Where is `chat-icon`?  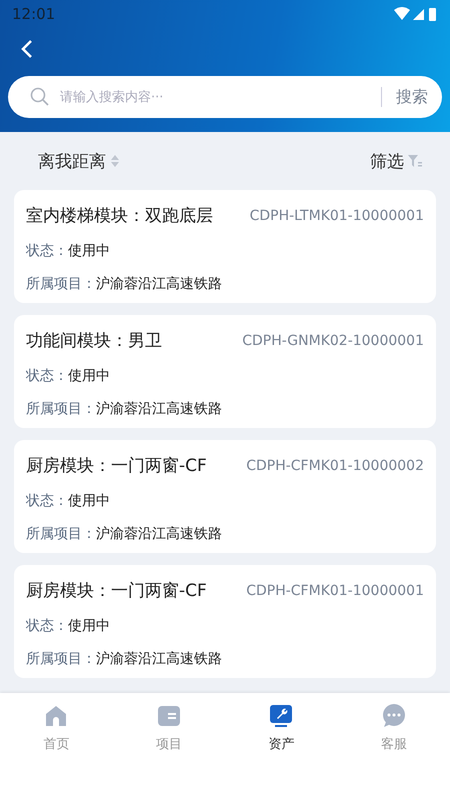
chat-icon is located at coordinates (393, 716).